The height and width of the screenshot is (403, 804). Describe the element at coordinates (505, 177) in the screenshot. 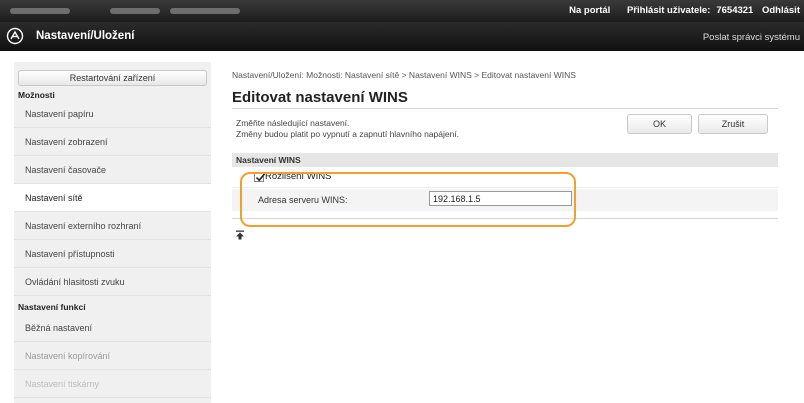

I see `wins-resolution-row: Rozlišení WINS` at that location.